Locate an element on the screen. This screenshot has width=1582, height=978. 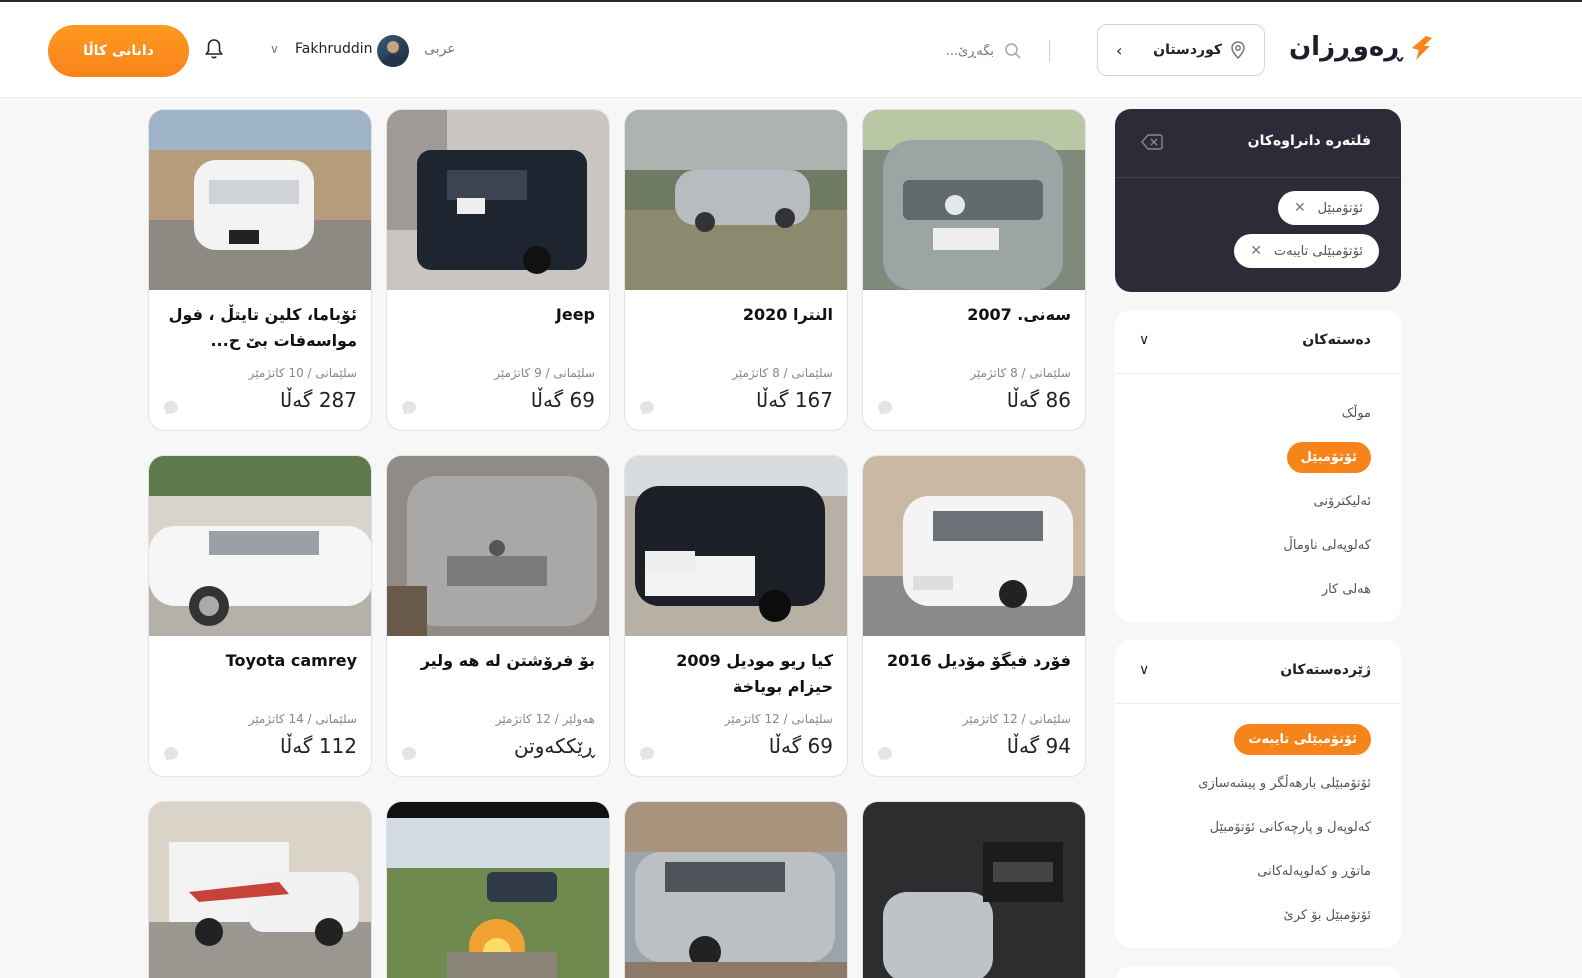
subcategory-item-active: ئۆتۆمبێلی تایبەت is located at coordinates (1302, 739).